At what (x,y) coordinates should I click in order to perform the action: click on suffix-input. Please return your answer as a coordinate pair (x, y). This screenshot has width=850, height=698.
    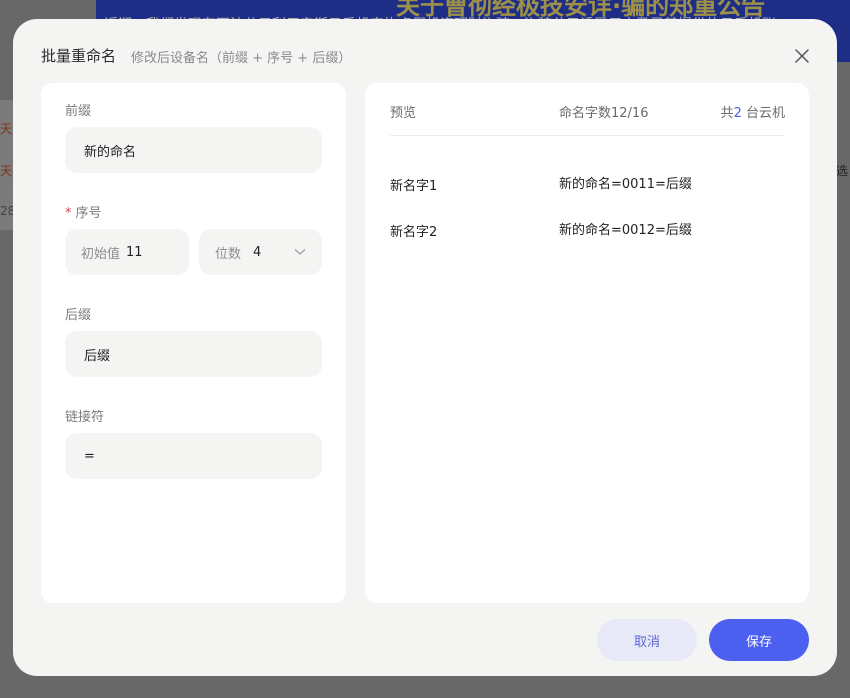
    Looking at the image, I should click on (193, 354).